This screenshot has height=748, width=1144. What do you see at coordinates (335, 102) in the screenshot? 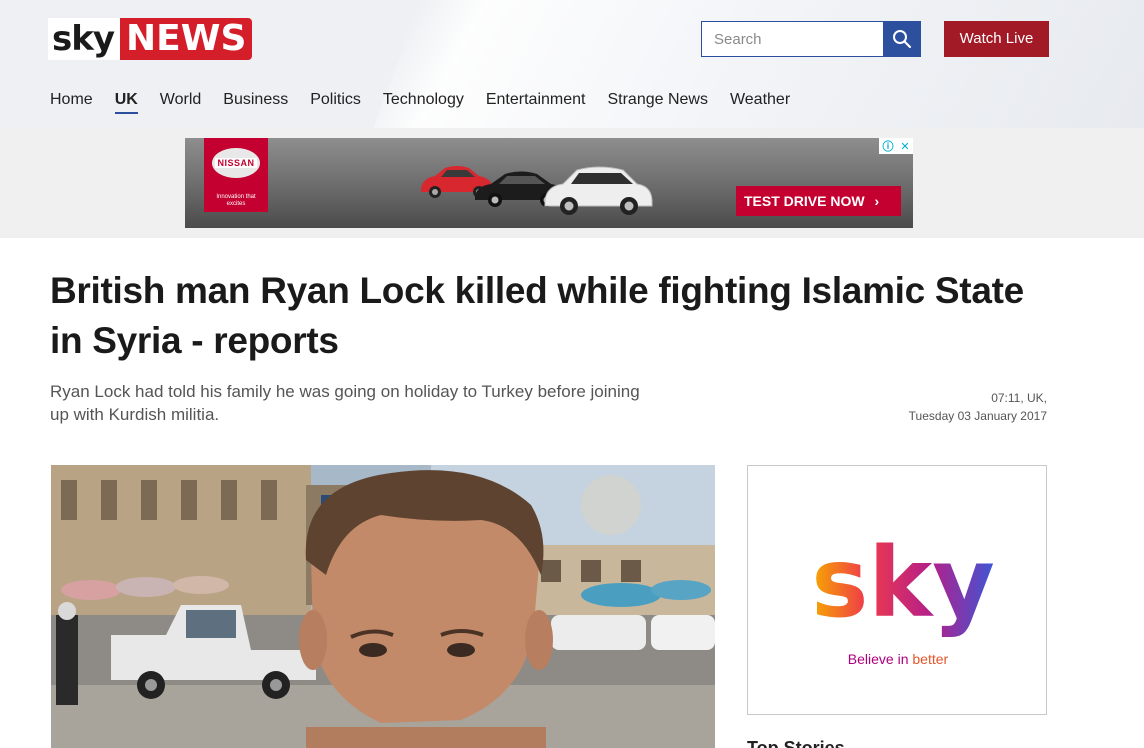
I see `nav-item-politics: Politics` at bounding box center [335, 102].